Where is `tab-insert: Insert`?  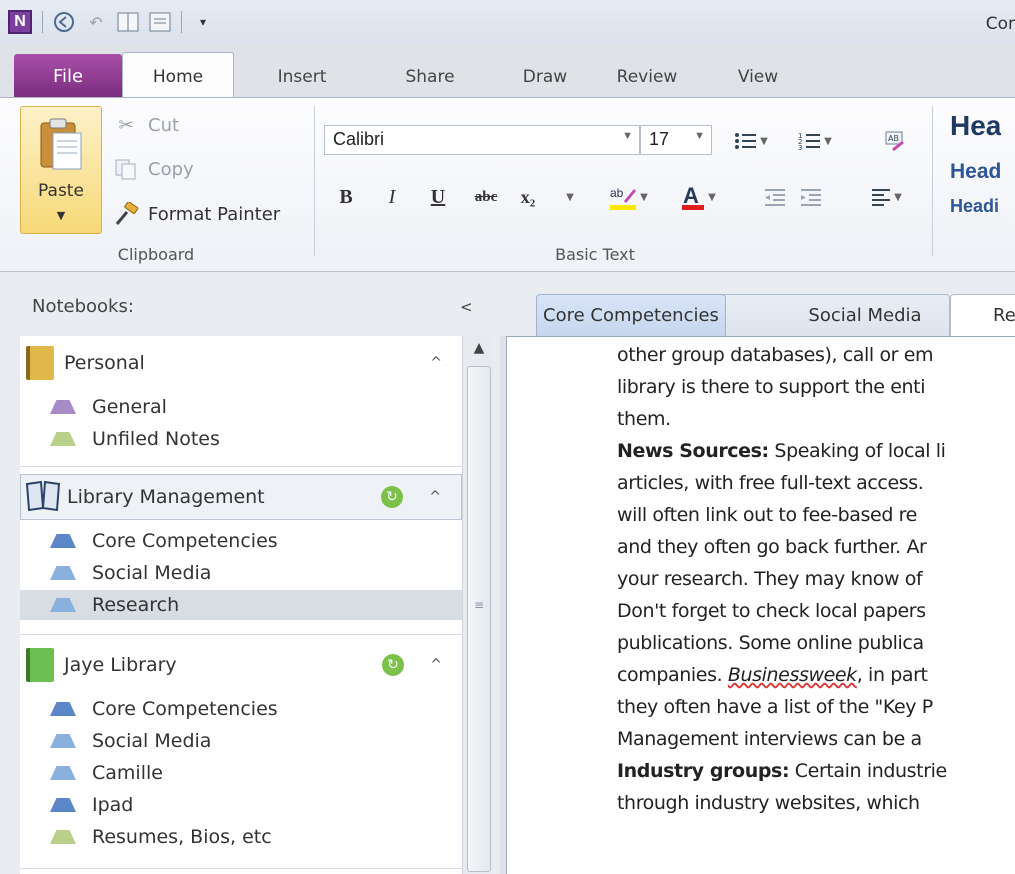 tab-insert: Insert is located at coordinates (302, 77).